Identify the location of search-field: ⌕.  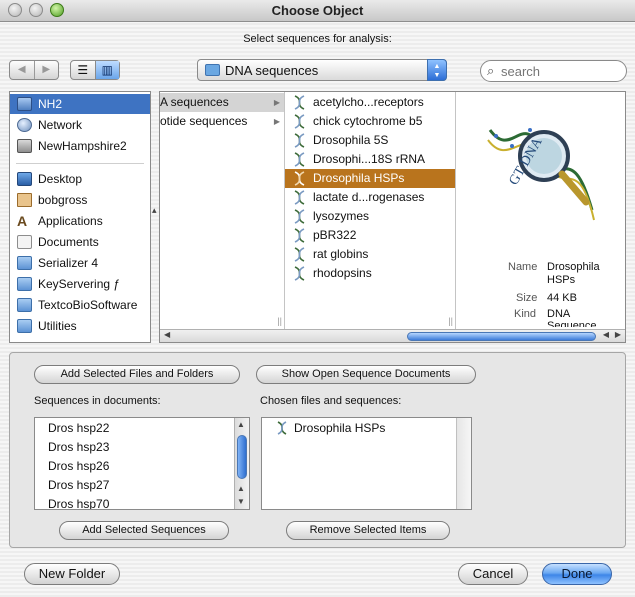
(553, 71).